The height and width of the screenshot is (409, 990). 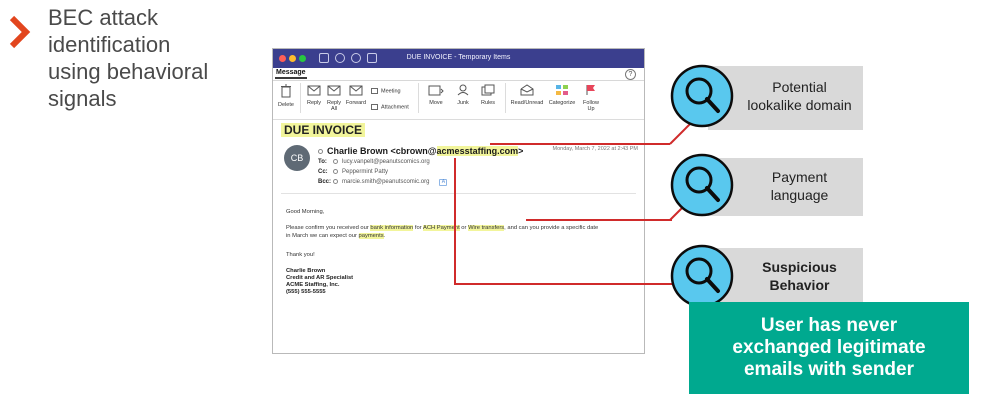 What do you see at coordinates (356, 95) in the screenshot?
I see `forward-button: Forward` at bounding box center [356, 95].